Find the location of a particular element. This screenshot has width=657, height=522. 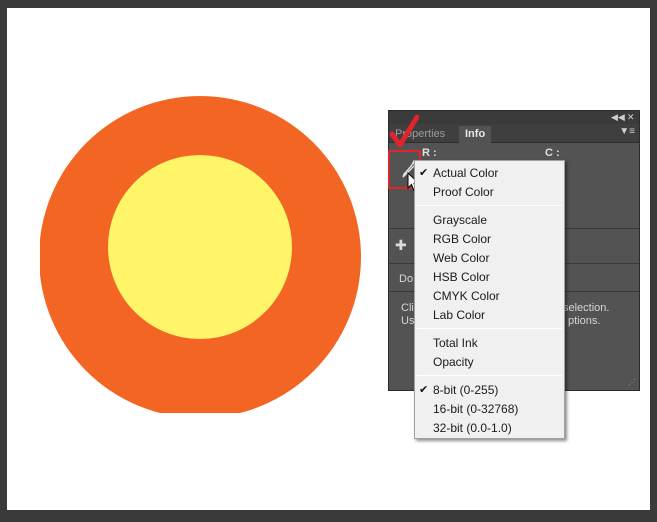

red-checkmark-annotation-icon is located at coordinates (404, 131).